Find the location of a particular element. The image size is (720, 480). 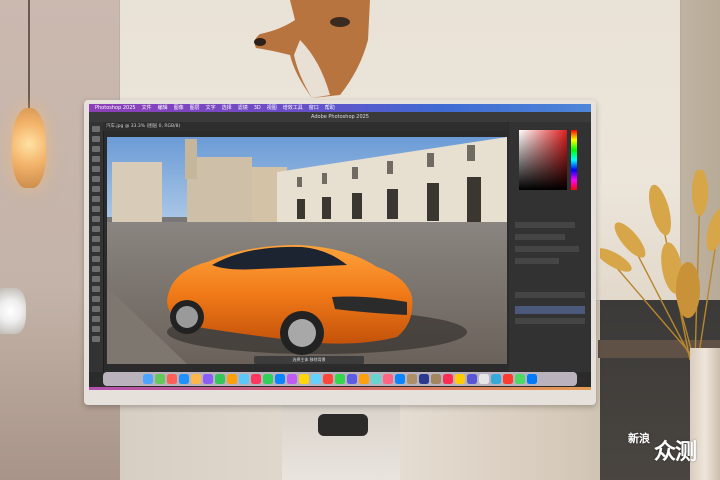

photoshop-toolbar is located at coordinates (96, 247).